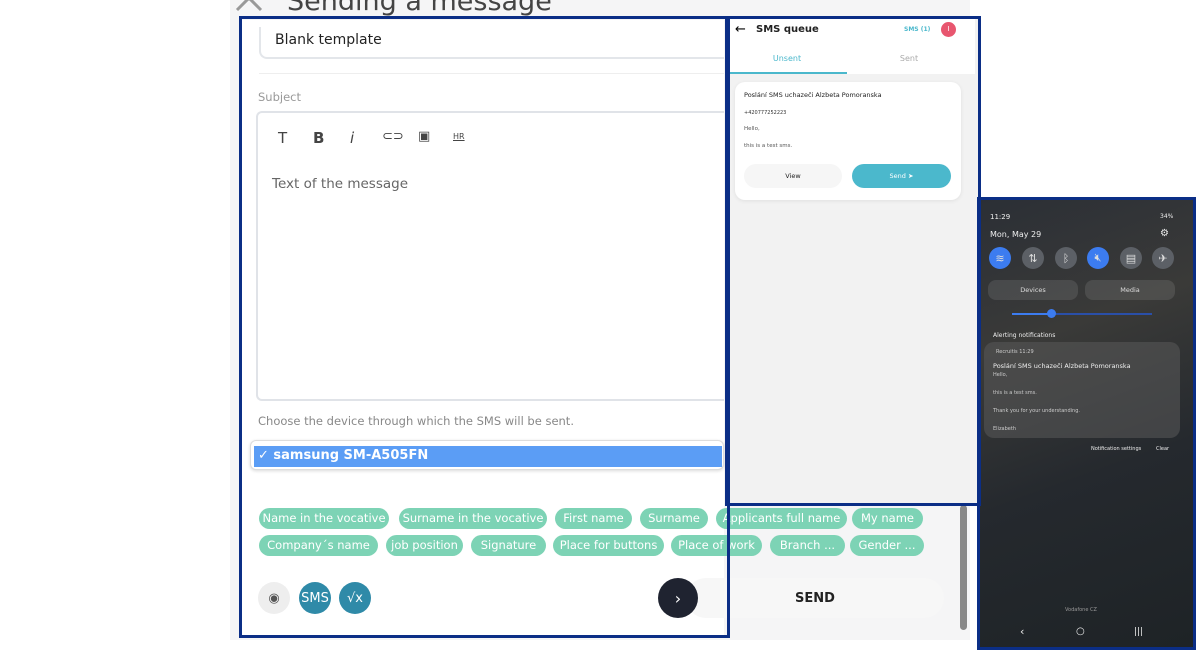 The image size is (1200, 672). Describe the element at coordinates (249, 7) in the screenshot. I see `chevron-up-icon` at that location.